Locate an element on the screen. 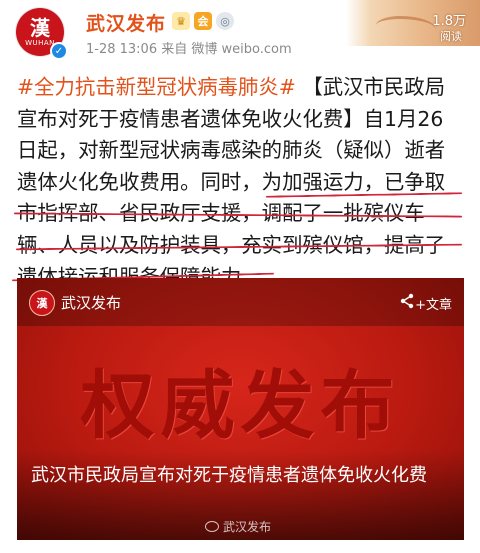  card-title: 武汉市民政局宣布对死于疫情患者遗体免收火化费 is located at coordinates (241, 475).